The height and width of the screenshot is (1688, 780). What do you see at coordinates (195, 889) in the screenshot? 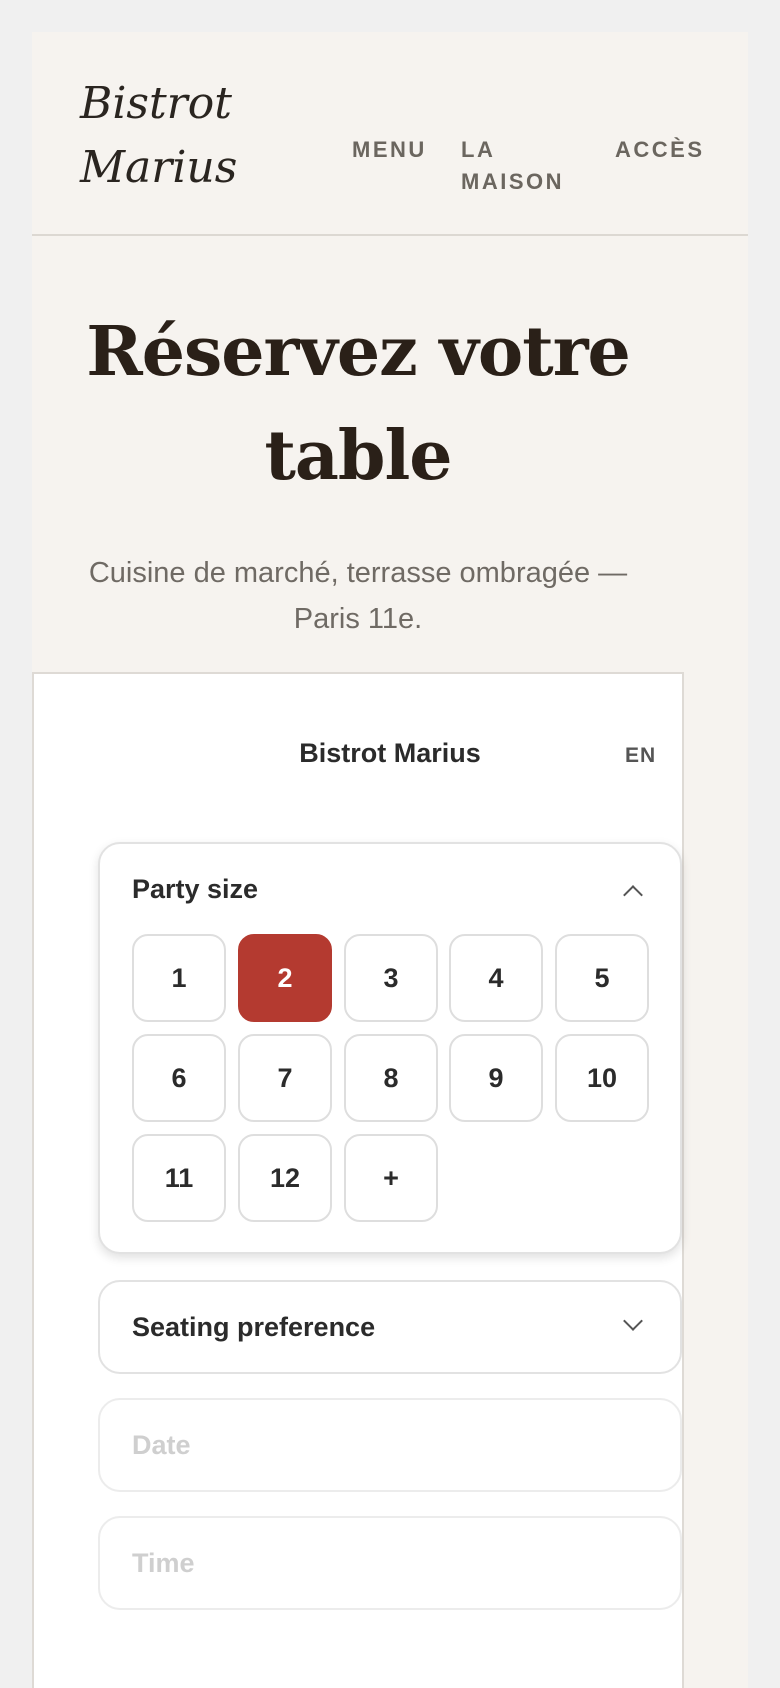
I see `party-size-label: Party size` at bounding box center [195, 889].